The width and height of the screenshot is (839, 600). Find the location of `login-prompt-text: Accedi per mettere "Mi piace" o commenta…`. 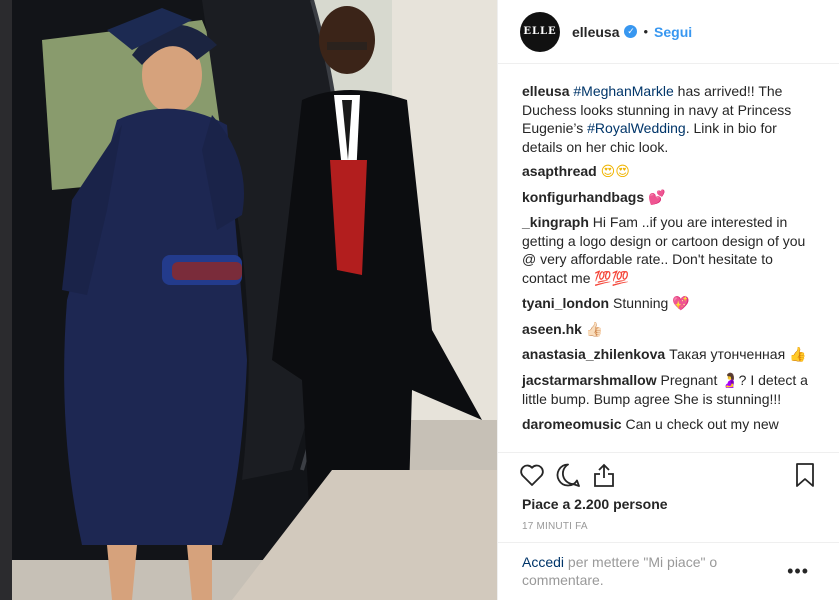

login-prompt-text: Accedi per mettere "Mi piace" o commenta… is located at coordinates (642, 571).